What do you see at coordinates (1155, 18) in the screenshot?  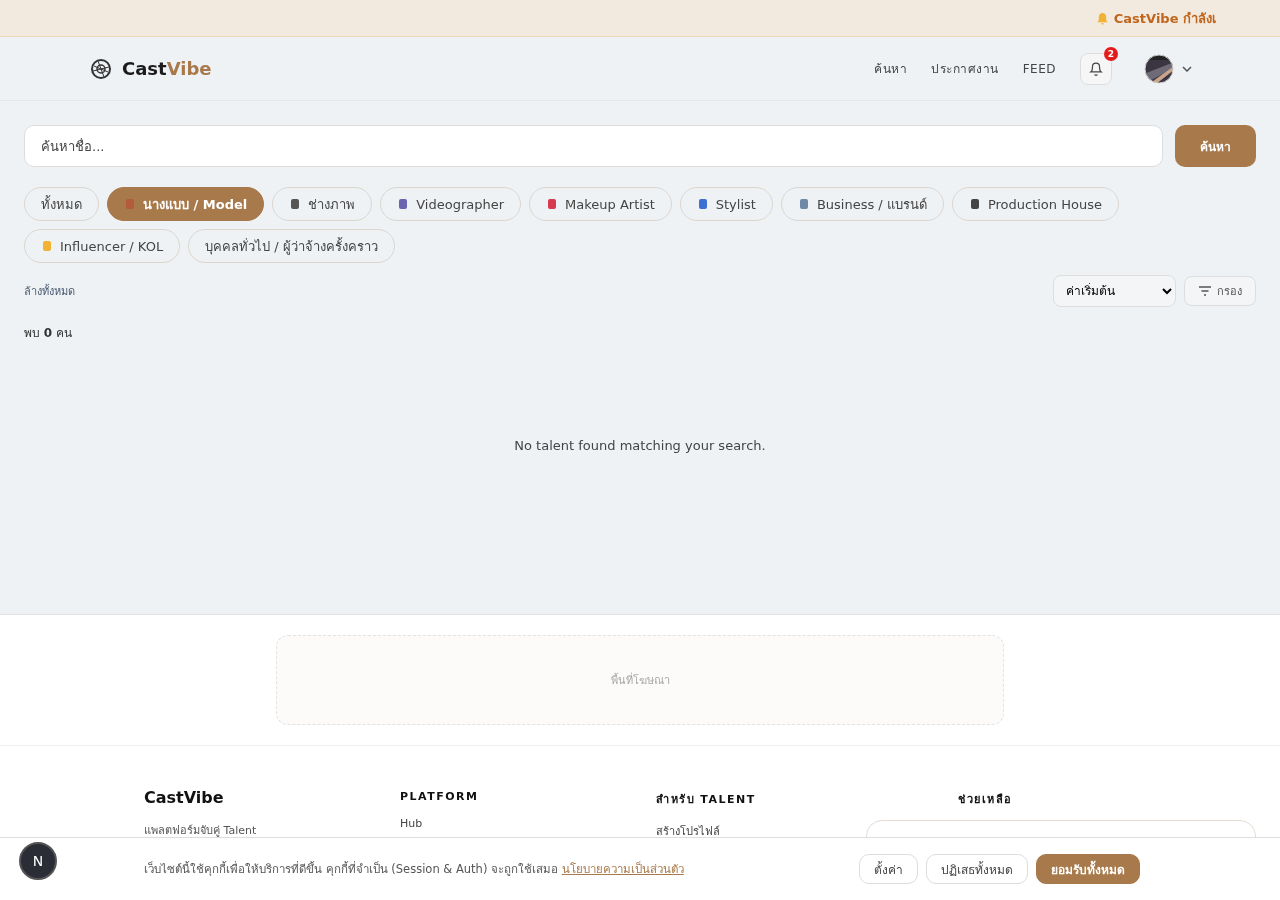 I see `announcement-text: CastVibe กำลังเ` at bounding box center [1155, 18].